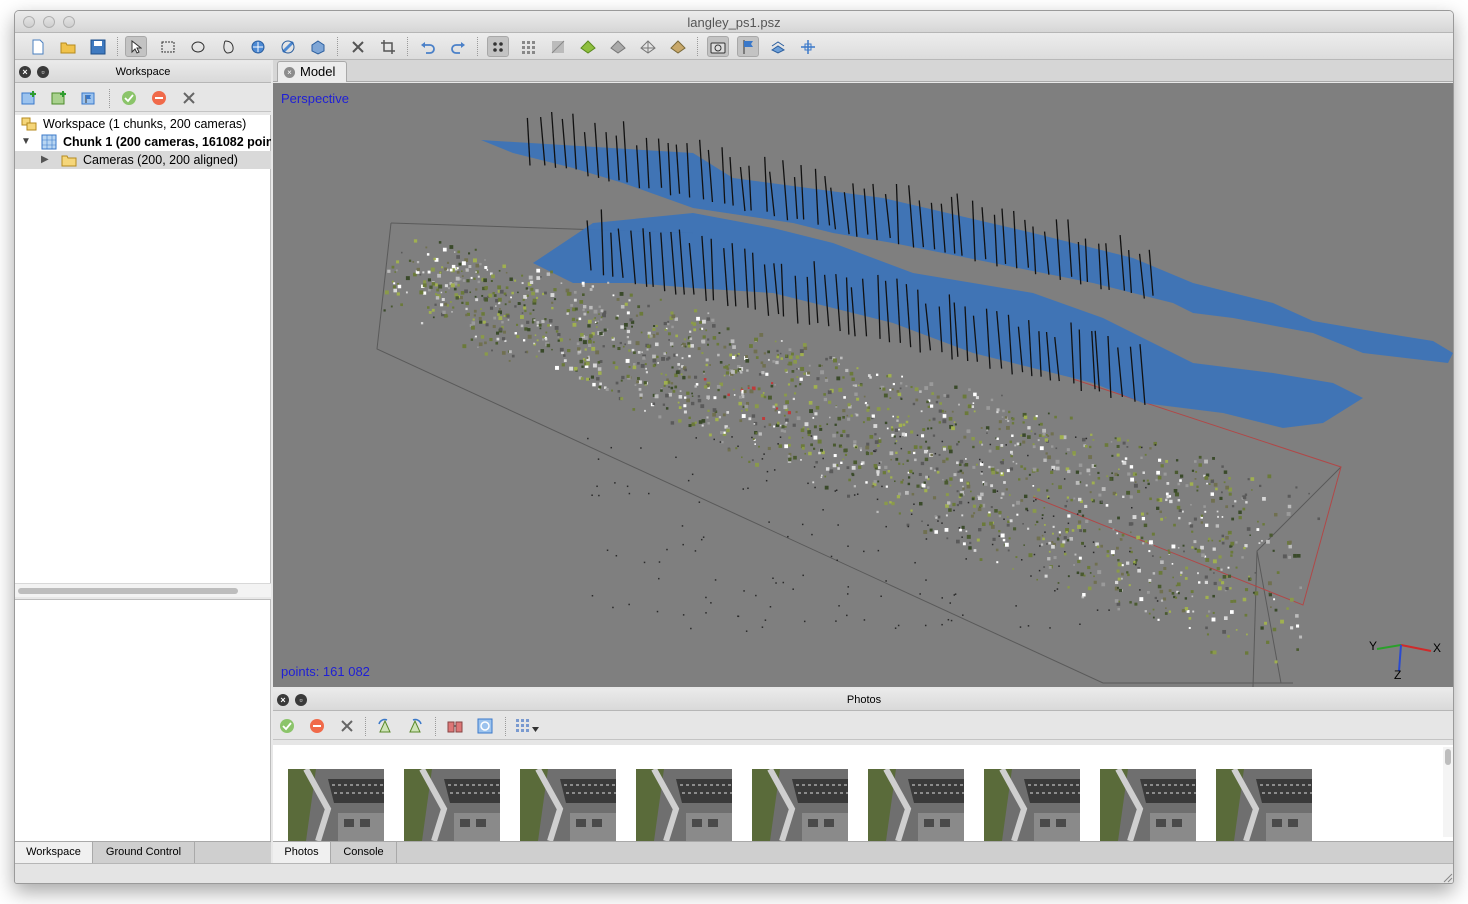 The width and height of the screenshot is (1468, 904). Describe the element at coordinates (168, 46) in the screenshot. I see `rect-select-icon` at that location.